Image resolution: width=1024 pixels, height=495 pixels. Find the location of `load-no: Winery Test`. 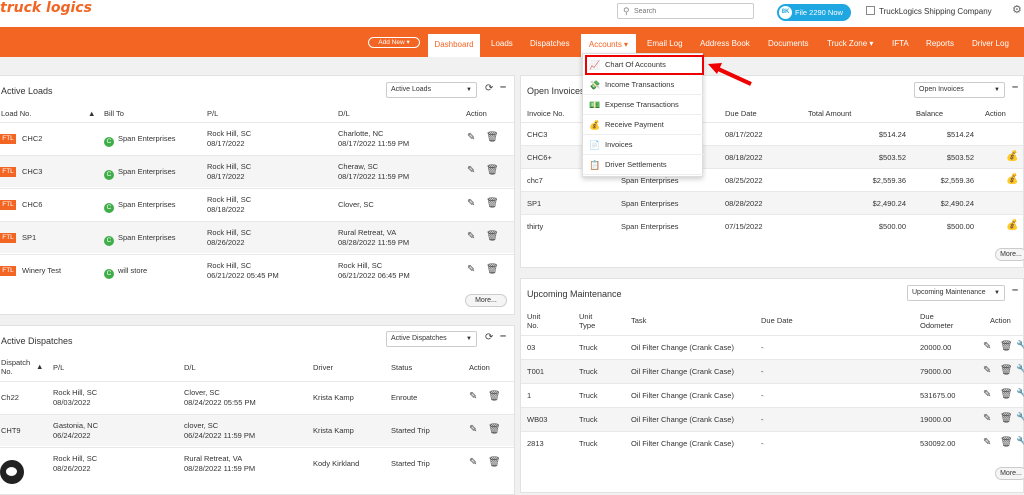

load-no: Winery Test is located at coordinates (41, 271).